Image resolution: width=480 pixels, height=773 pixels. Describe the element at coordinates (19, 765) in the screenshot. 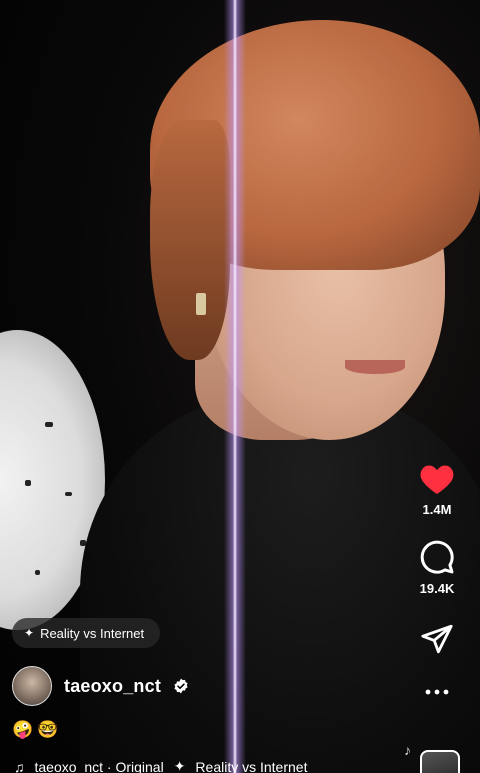

I see `music-note-icon: ♫` at that location.